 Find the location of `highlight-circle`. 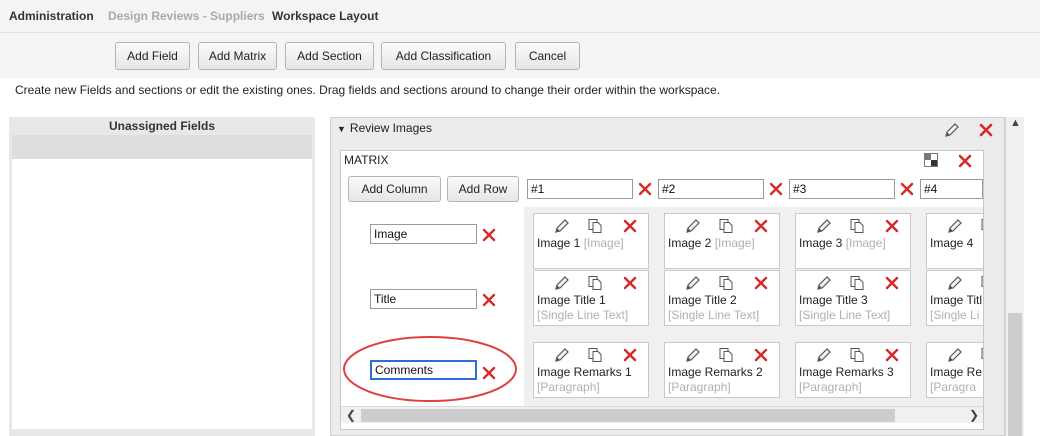

highlight-circle is located at coordinates (430, 369).